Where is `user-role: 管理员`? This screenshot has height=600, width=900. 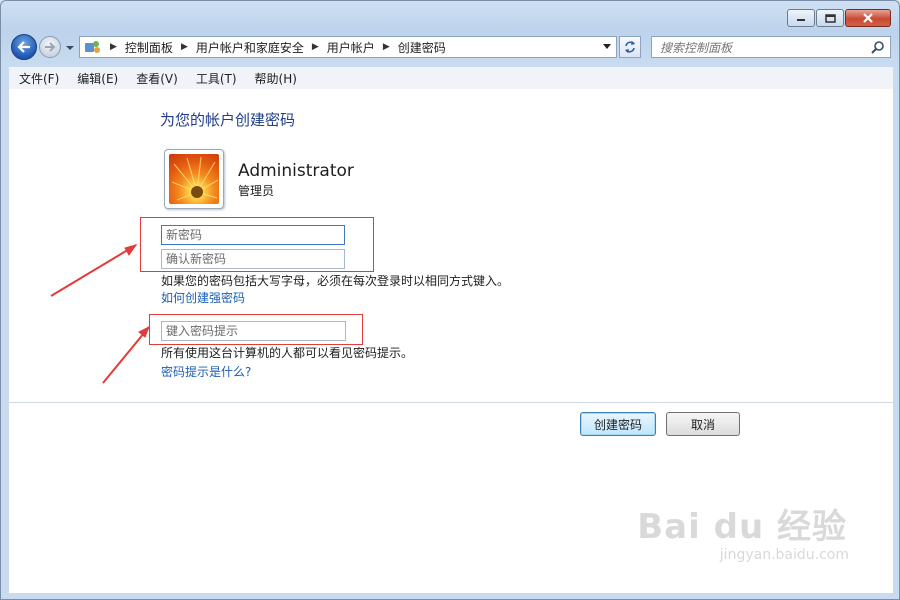 user-role: 管理员 is located at coordinates (256, 191).